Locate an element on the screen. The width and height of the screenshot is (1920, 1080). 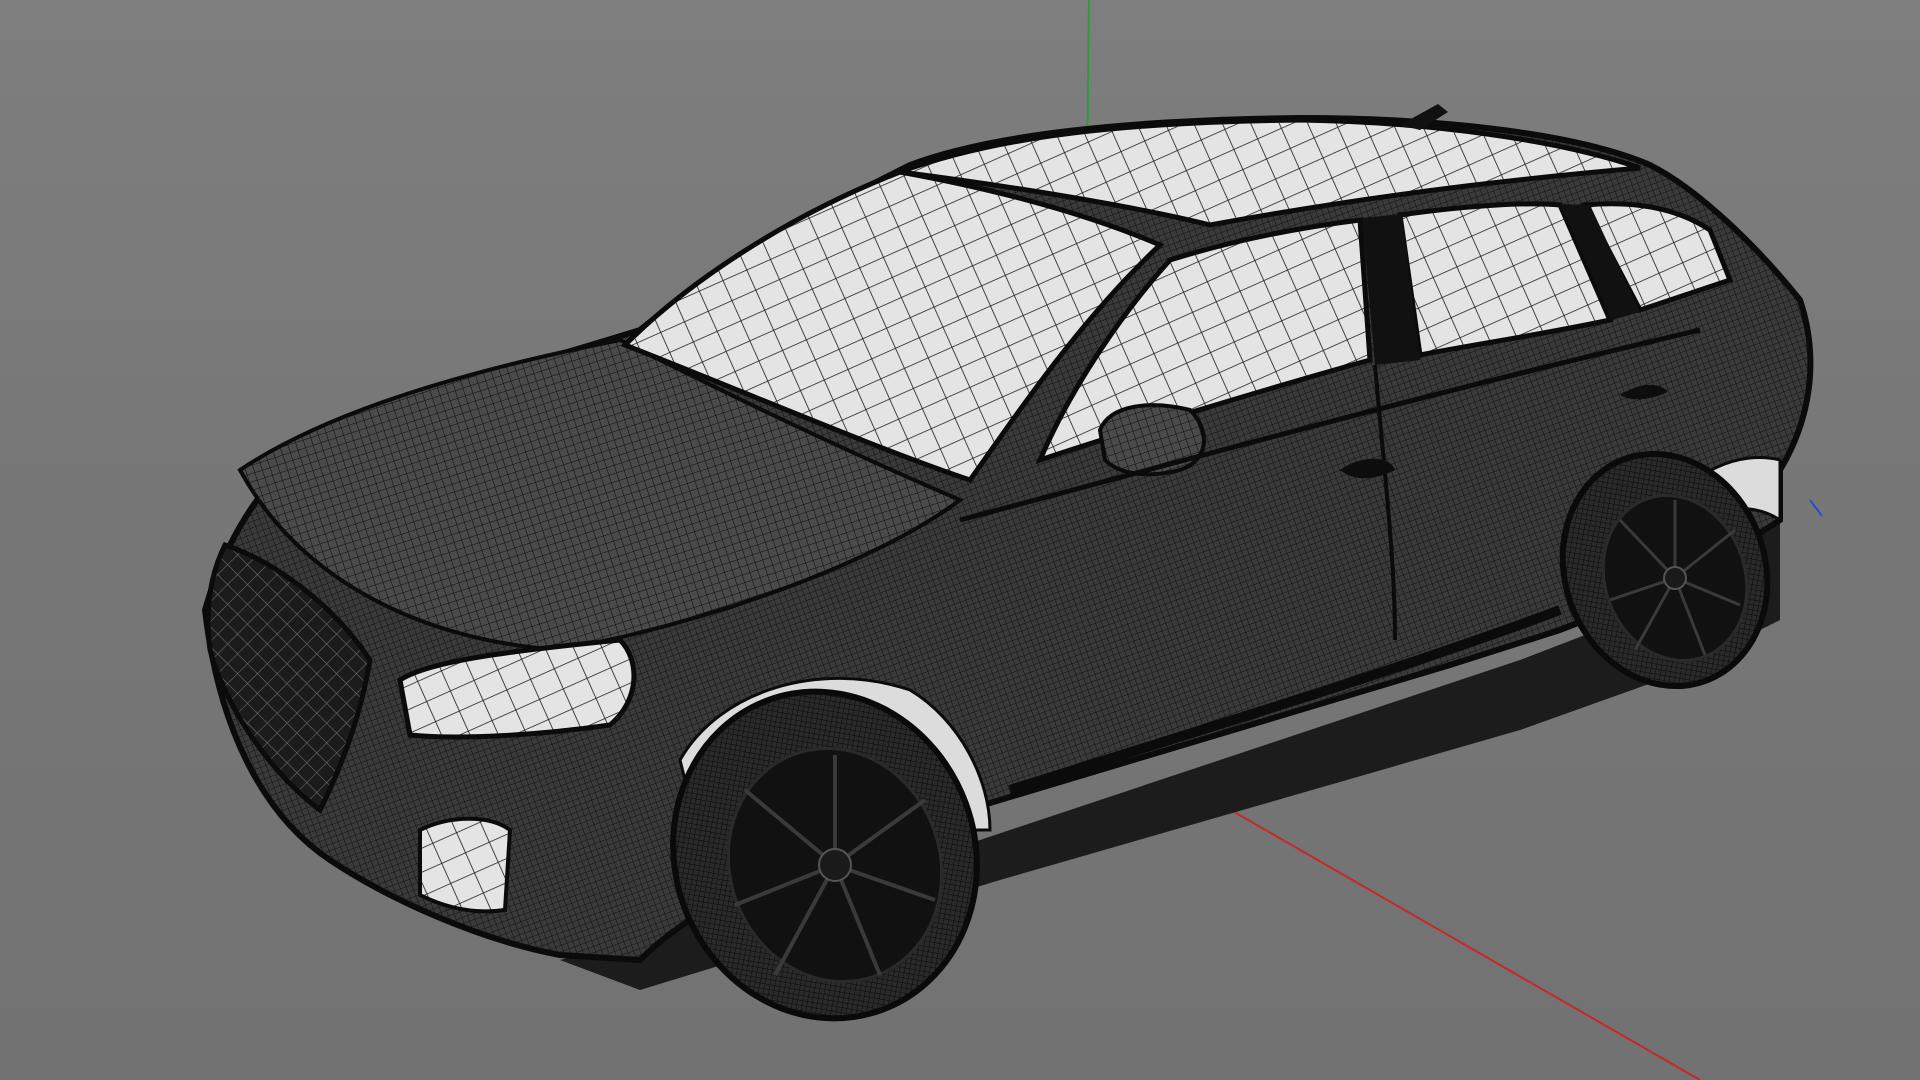
car-side-mirror is located at coordinates (1151, 440).